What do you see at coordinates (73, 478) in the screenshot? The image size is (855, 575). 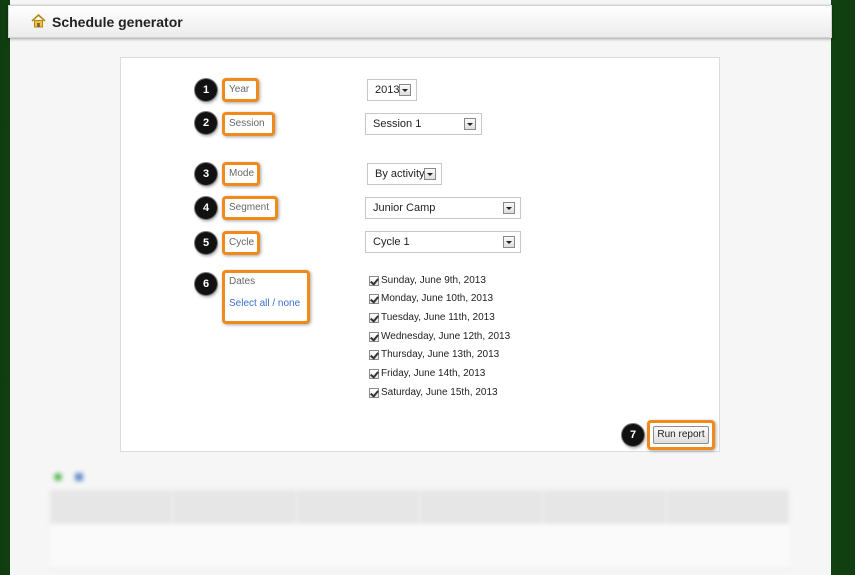 I see `blurred-toolbar` at bounding box center [73, 478].